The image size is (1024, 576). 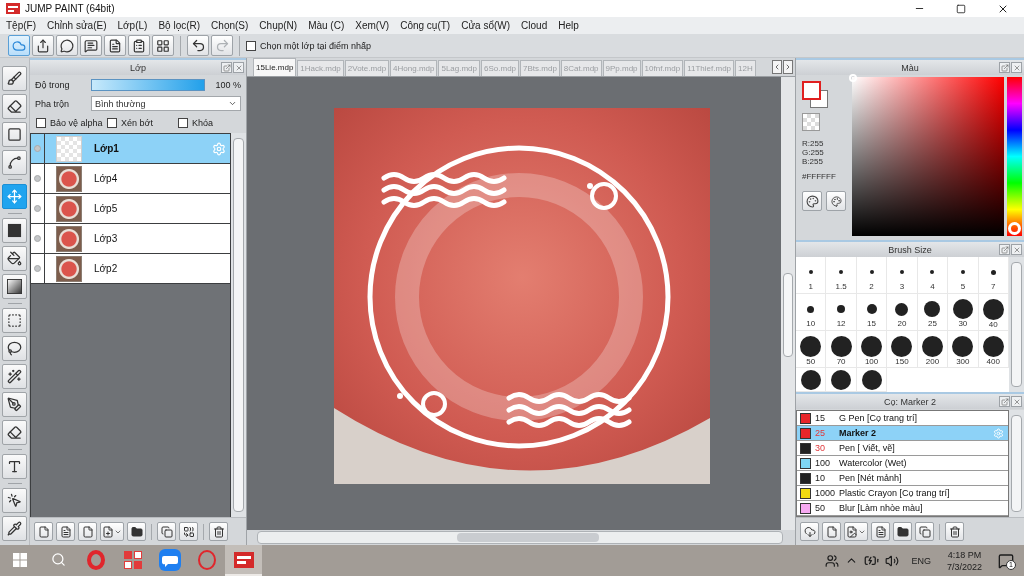 What do you see at coordinates (130, 239) in the screenshot?
I see `layer-row: Lớp3` at bounding box center [130, 239].